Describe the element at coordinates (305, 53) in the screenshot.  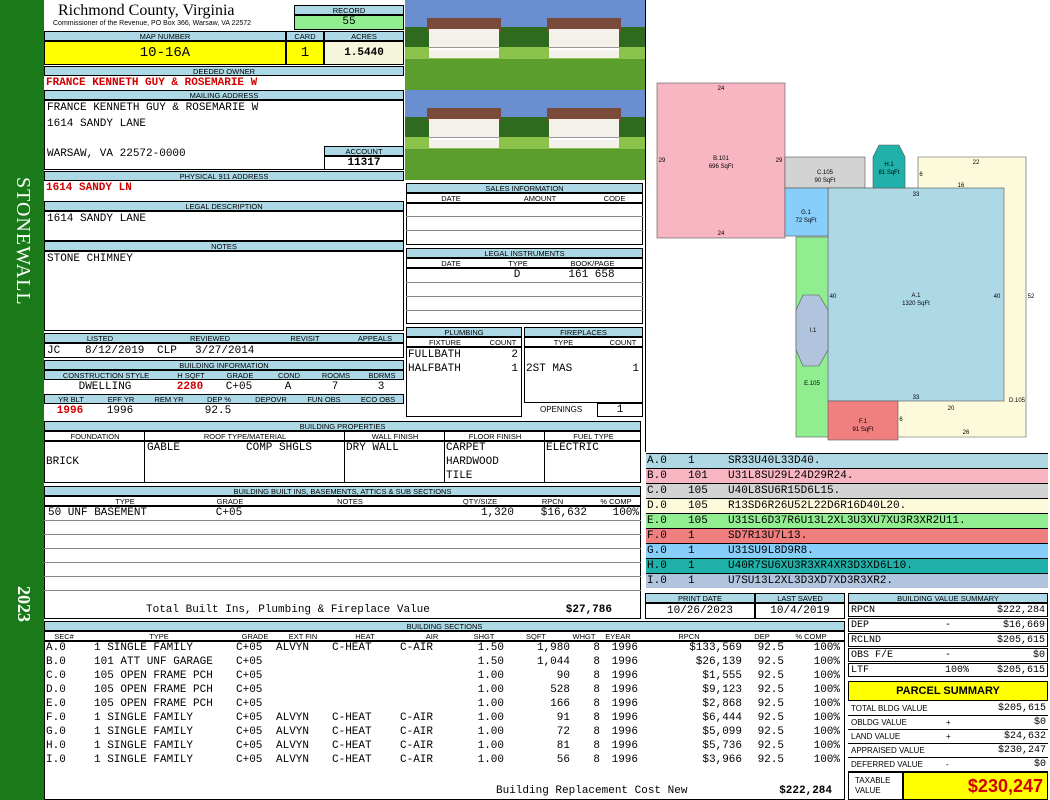
I see `card-value: 1` at that location.